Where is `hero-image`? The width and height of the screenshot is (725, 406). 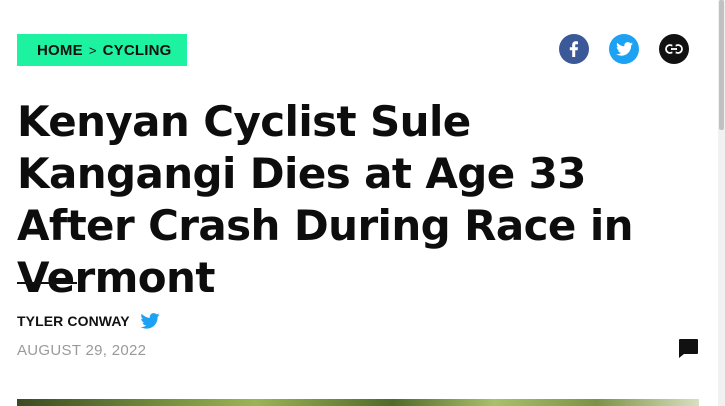
hero-image is located at coordinates (358, 402).